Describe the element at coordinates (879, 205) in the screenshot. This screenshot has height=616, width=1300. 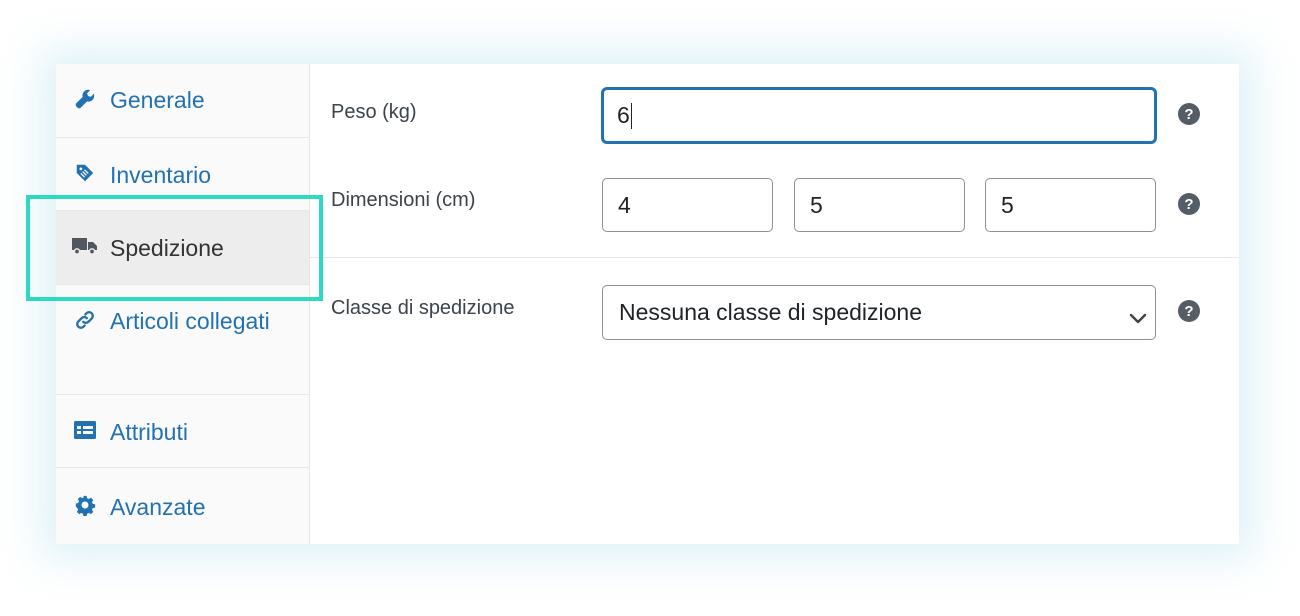
I see `width-input: 5` at that location.